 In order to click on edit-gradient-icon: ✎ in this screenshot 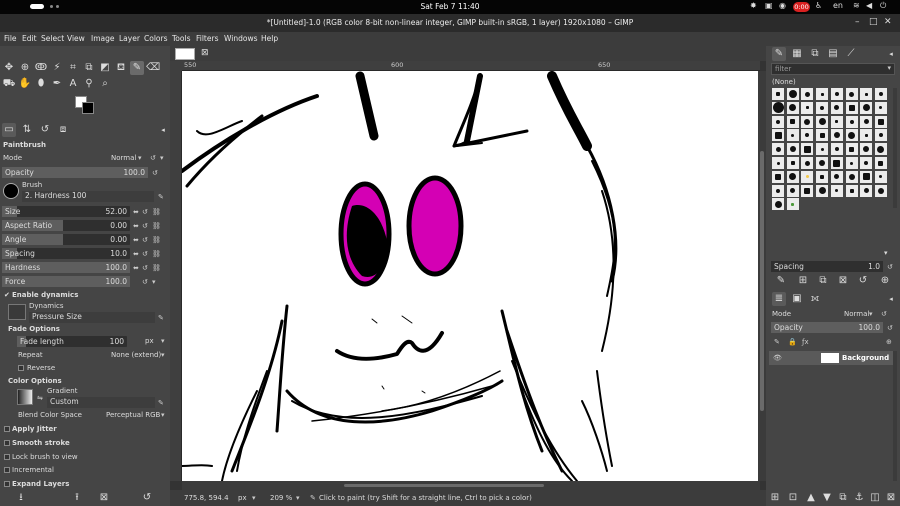, I will do `click(161, 403)`.